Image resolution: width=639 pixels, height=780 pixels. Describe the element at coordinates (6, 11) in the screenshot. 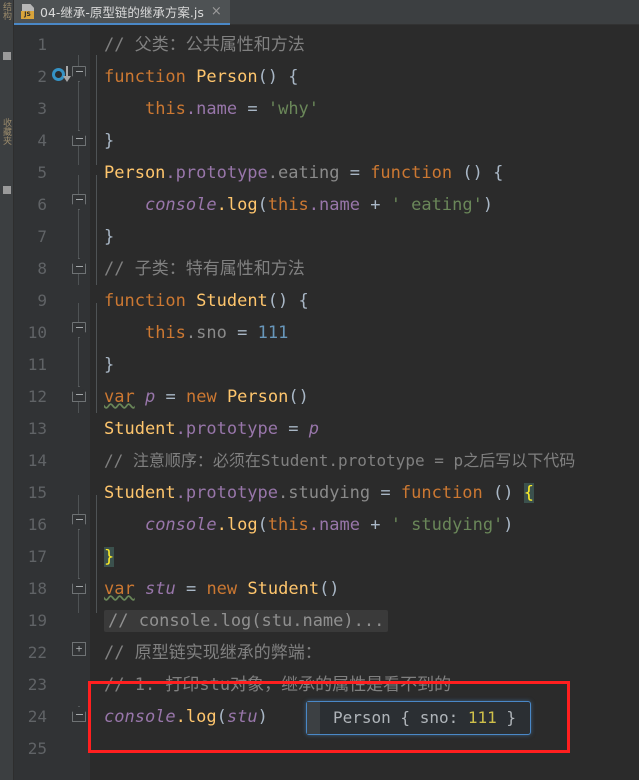

I see `strip-label-structure: 结构` at that location.